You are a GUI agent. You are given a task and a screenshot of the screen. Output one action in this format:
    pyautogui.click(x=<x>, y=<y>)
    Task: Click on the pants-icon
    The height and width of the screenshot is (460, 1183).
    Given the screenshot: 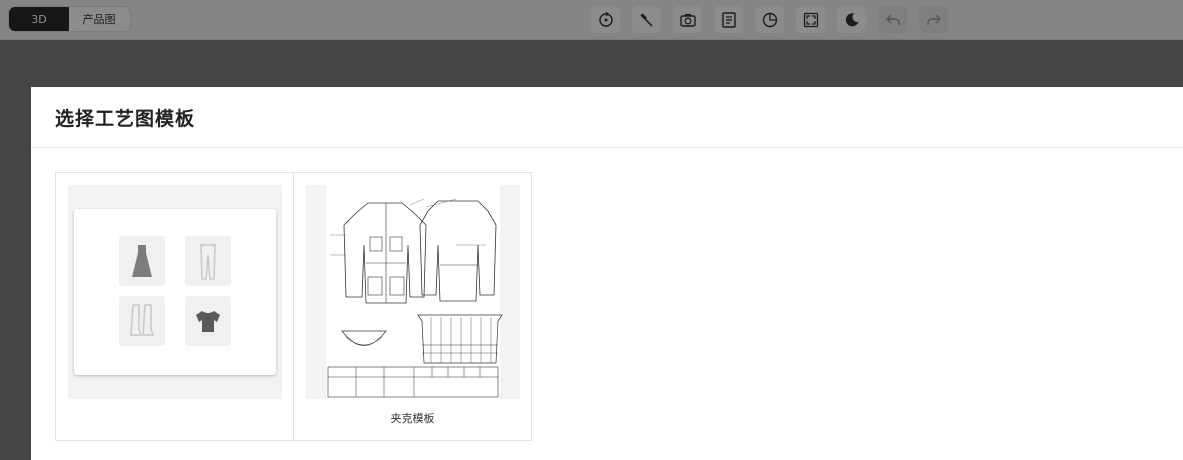 What is the action you would take?
    pyautogui.click(x=208, y=261)
    